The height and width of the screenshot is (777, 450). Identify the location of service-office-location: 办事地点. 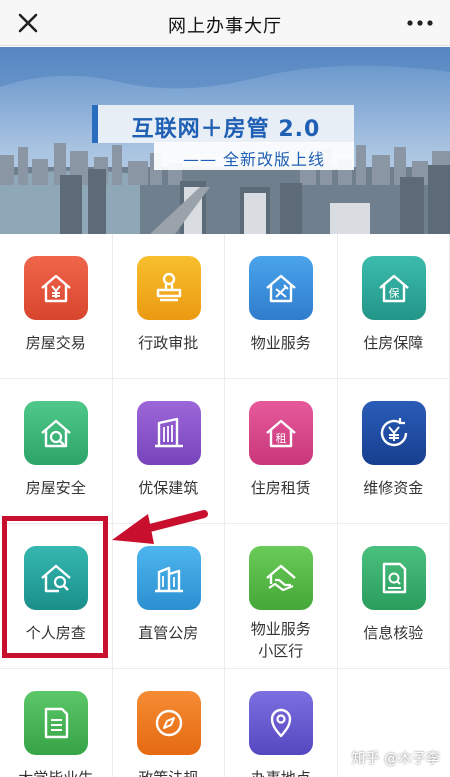
(281, 723).